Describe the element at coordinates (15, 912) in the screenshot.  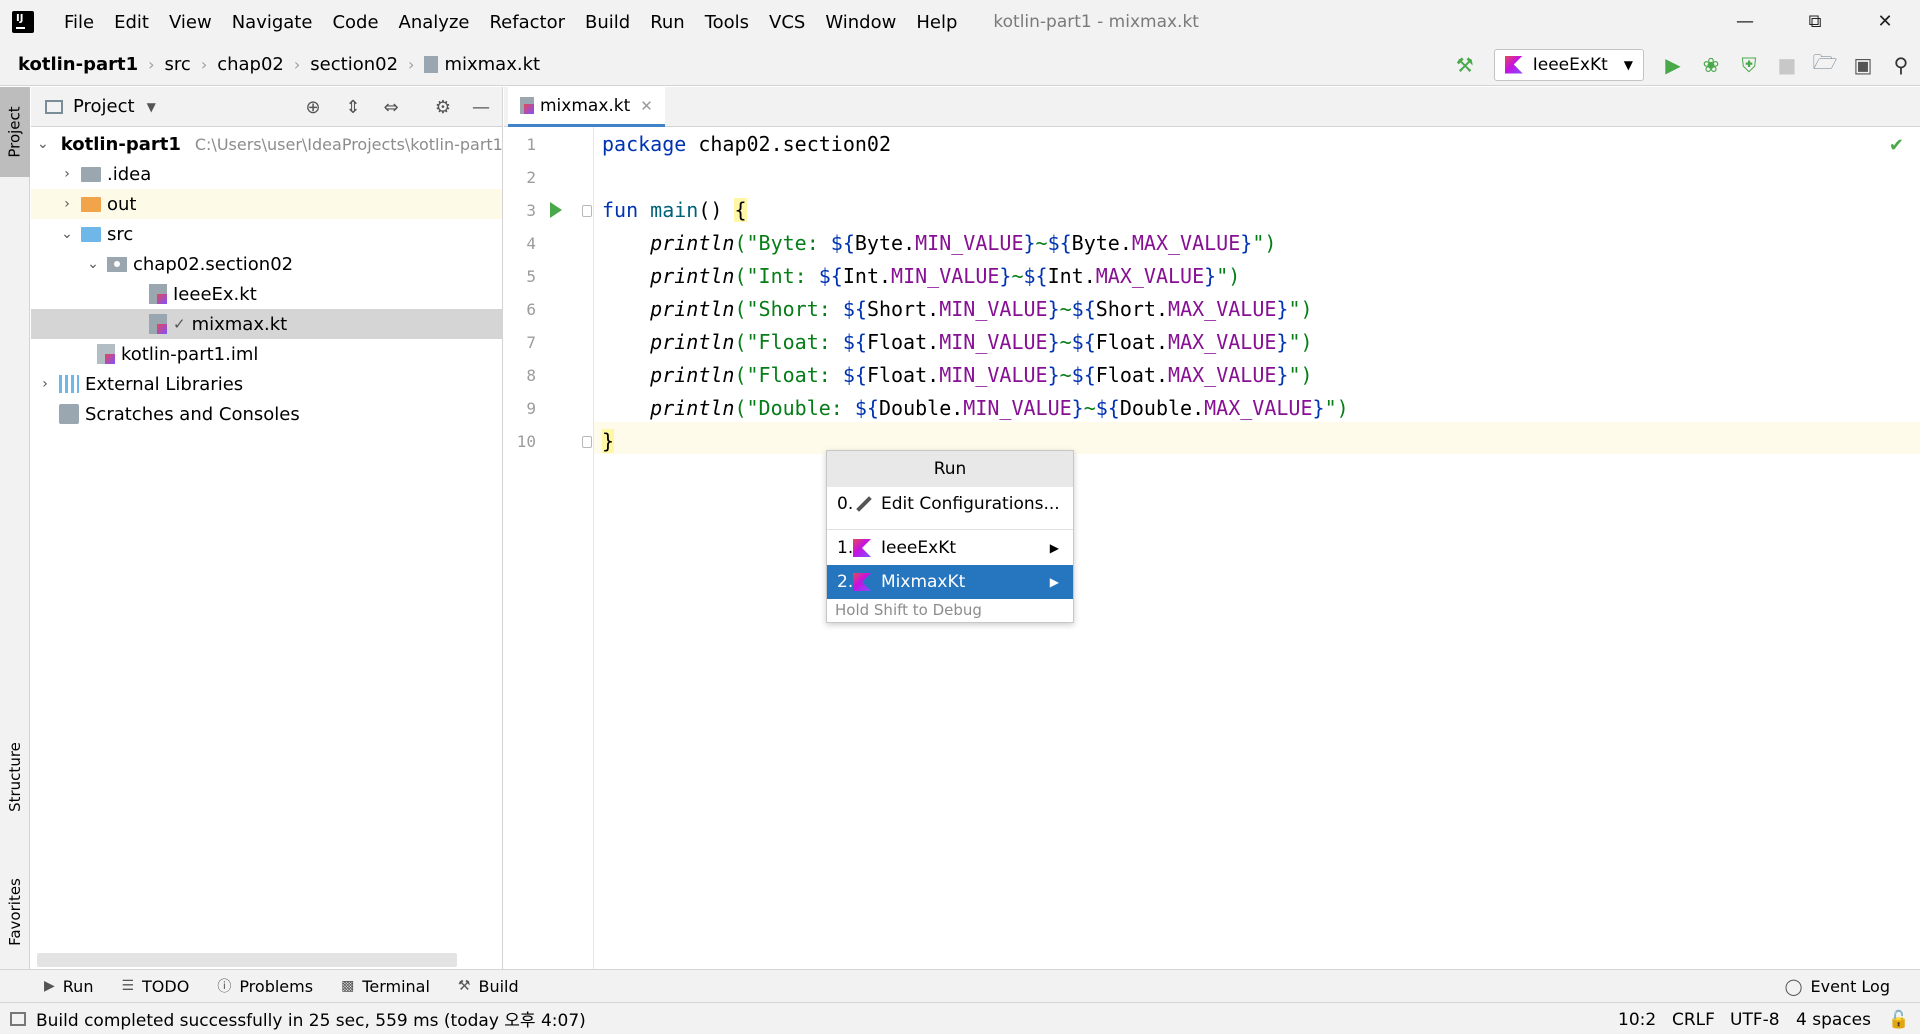
I see `tab-favorites: Favorites` at that location.